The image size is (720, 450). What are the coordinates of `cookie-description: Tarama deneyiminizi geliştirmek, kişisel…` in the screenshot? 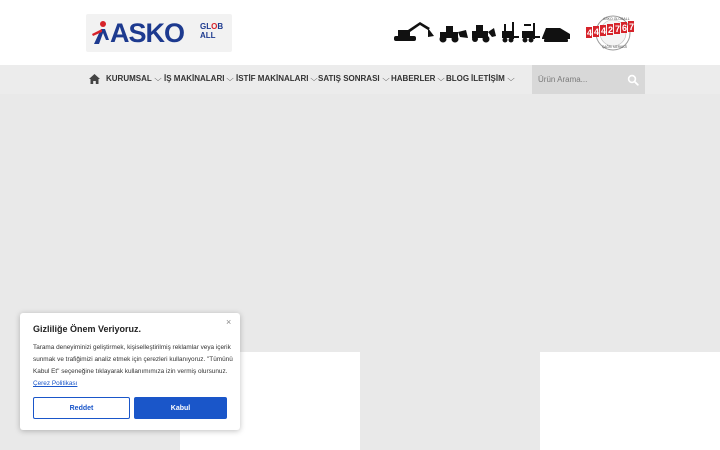 It's located at (133, 365).